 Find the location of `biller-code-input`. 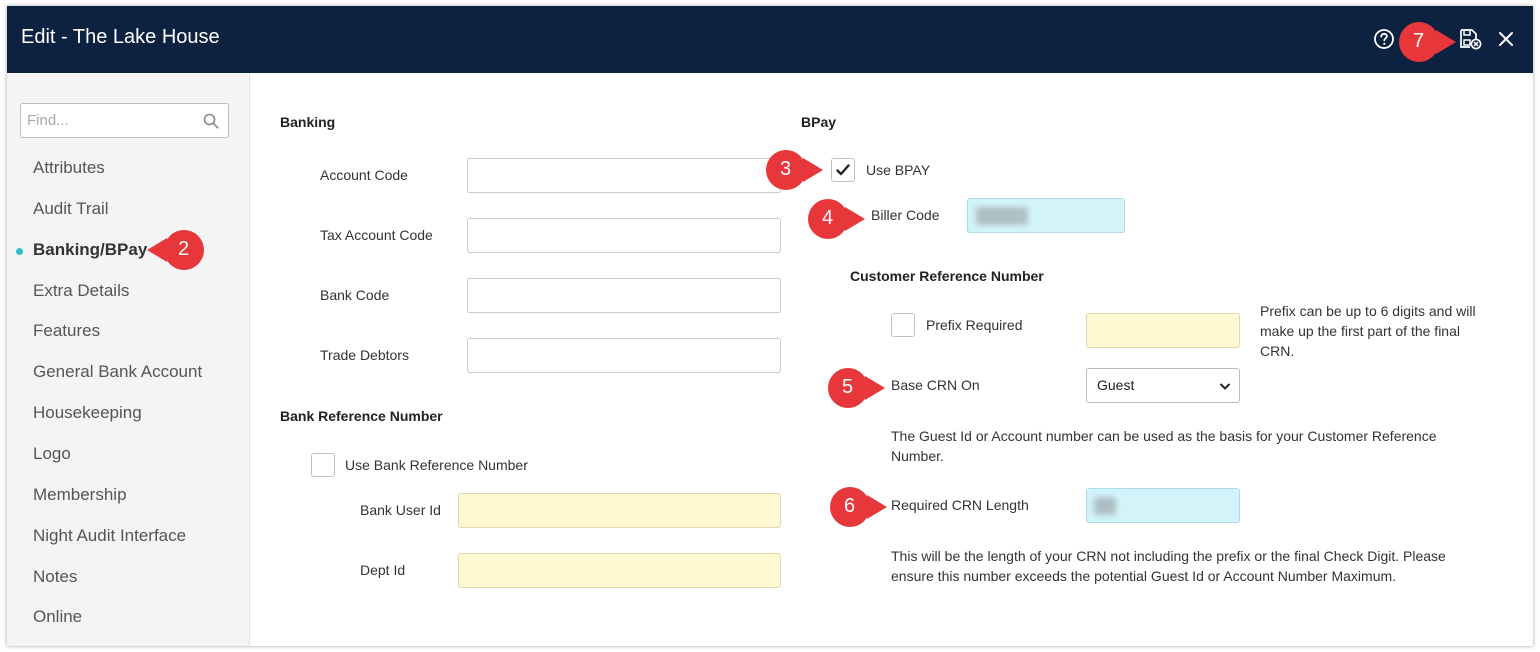

biller-code-input is located at coordinates (1046, 215).